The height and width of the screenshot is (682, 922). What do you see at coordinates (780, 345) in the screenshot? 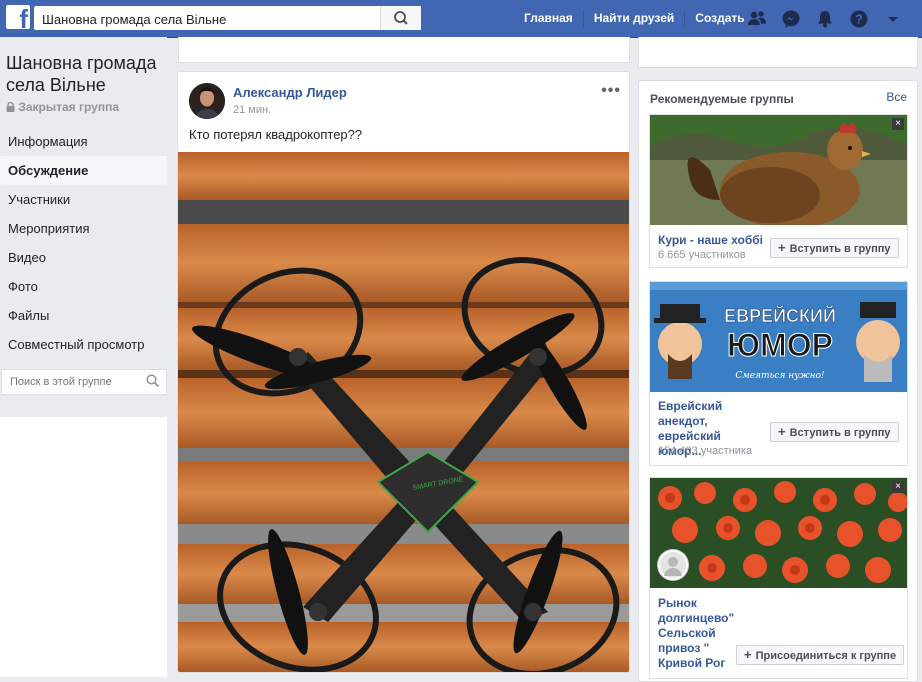
I see `banner-title-line2: ЮМОР` at bounding box center [780, 345].